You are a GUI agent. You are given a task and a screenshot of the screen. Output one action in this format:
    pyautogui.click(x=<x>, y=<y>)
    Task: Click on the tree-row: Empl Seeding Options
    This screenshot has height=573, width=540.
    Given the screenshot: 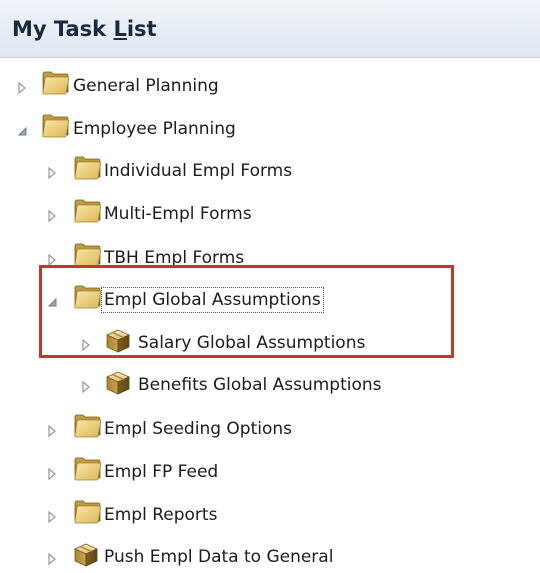 What is the action you would take?
    pyautogui.click(x=270, y=427)
    